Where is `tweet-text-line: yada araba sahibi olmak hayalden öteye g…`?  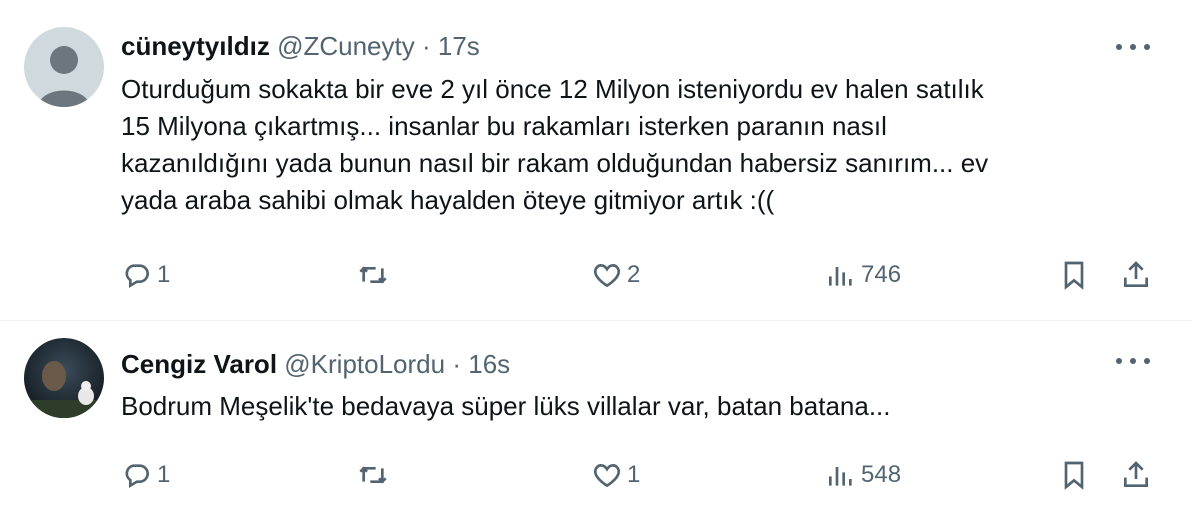
tweet-text-line: yada araba sahibi olmak hayalden öteye g… is located at coordinates (448, 200).